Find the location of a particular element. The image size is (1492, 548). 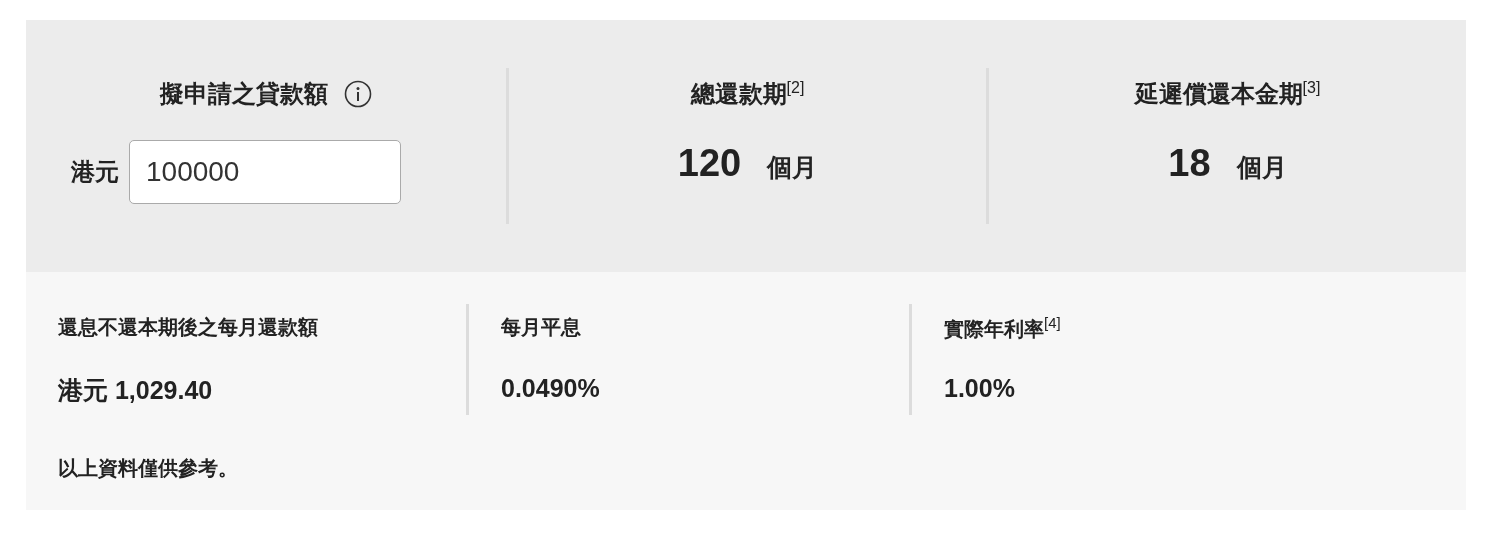

term-value: 18 is located at coordinates (1189, 163).